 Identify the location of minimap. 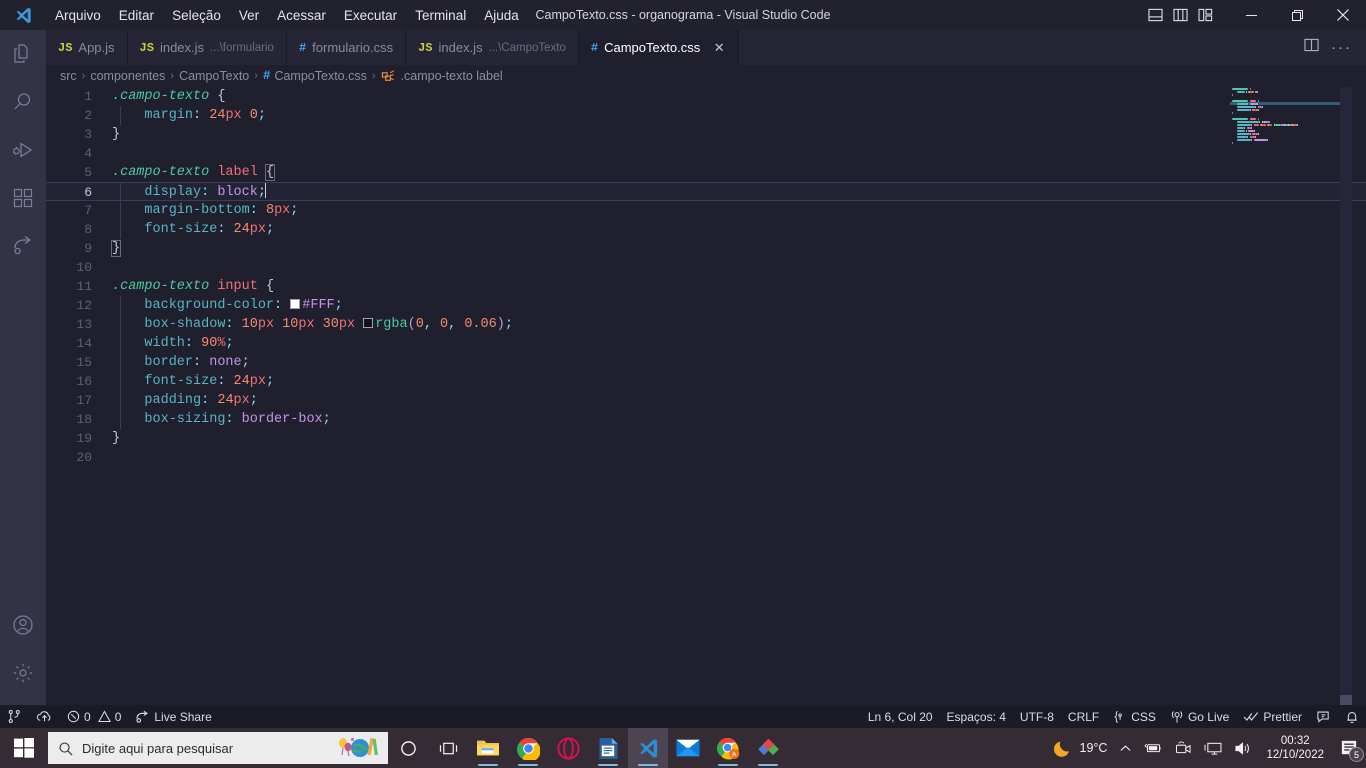
(1291, 396).